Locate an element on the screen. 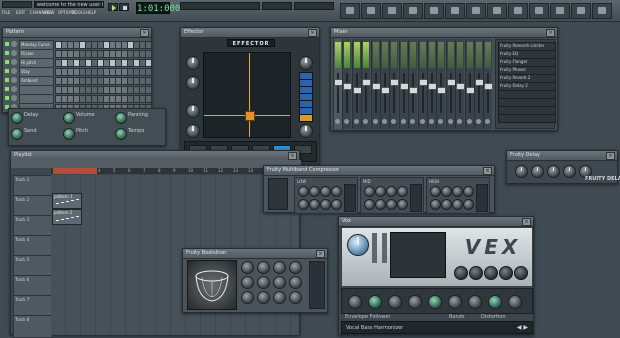  control-knob-volume is located at coordinates (69, 118).